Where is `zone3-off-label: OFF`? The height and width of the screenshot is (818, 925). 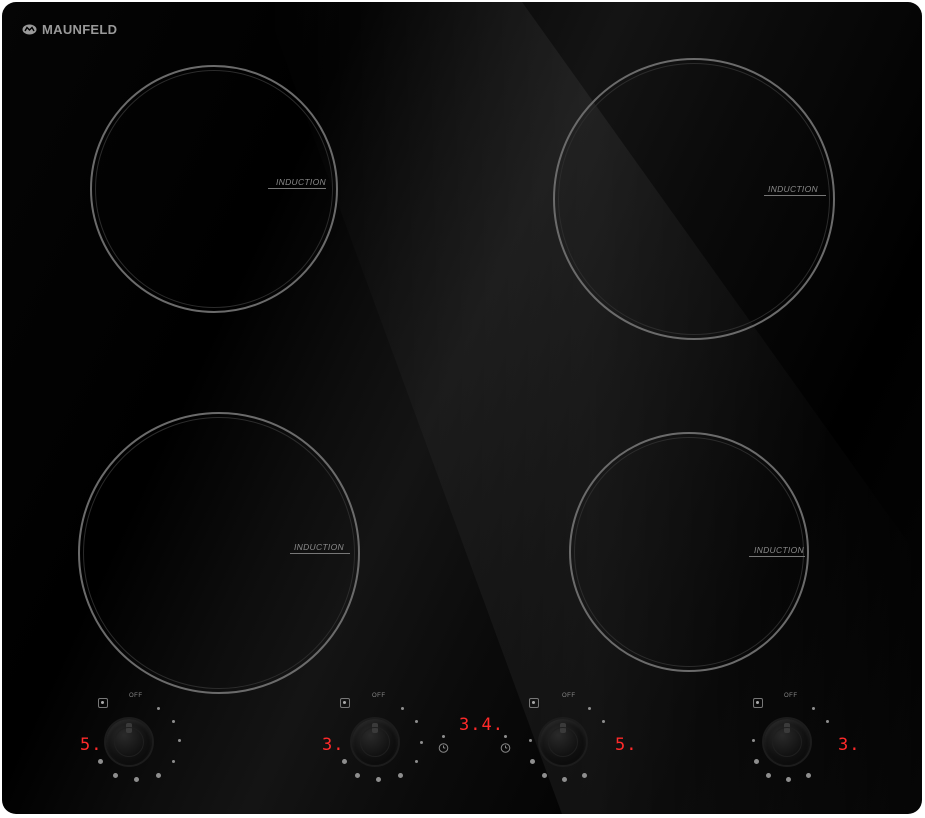
zone3-off-label: OFF is located at coordinates (569, 696).